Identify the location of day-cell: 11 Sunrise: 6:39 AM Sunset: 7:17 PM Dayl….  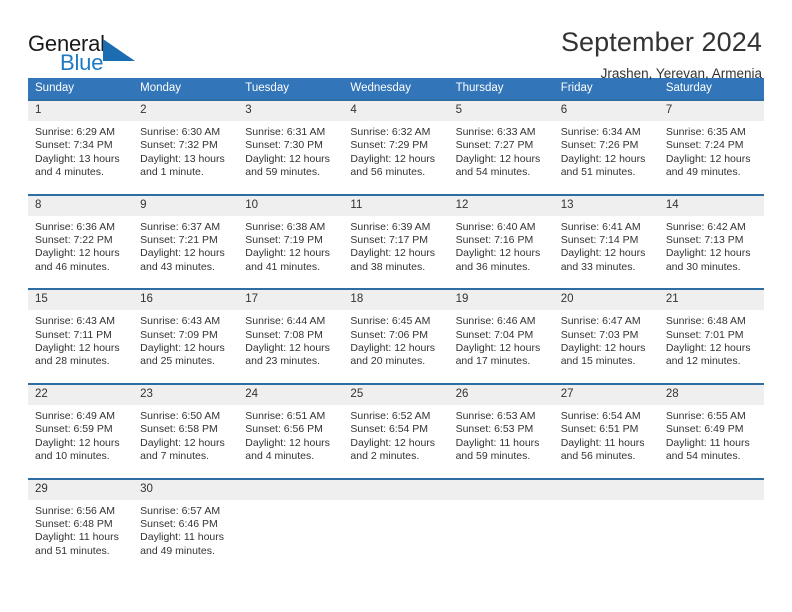
(396, 234).